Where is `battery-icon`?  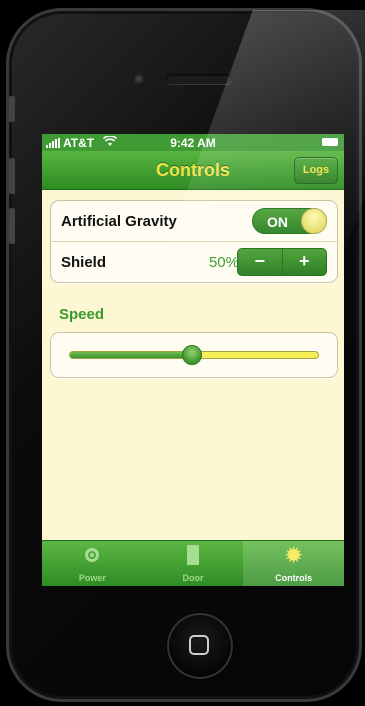 battery-icon is located at coordinates (330, 142).